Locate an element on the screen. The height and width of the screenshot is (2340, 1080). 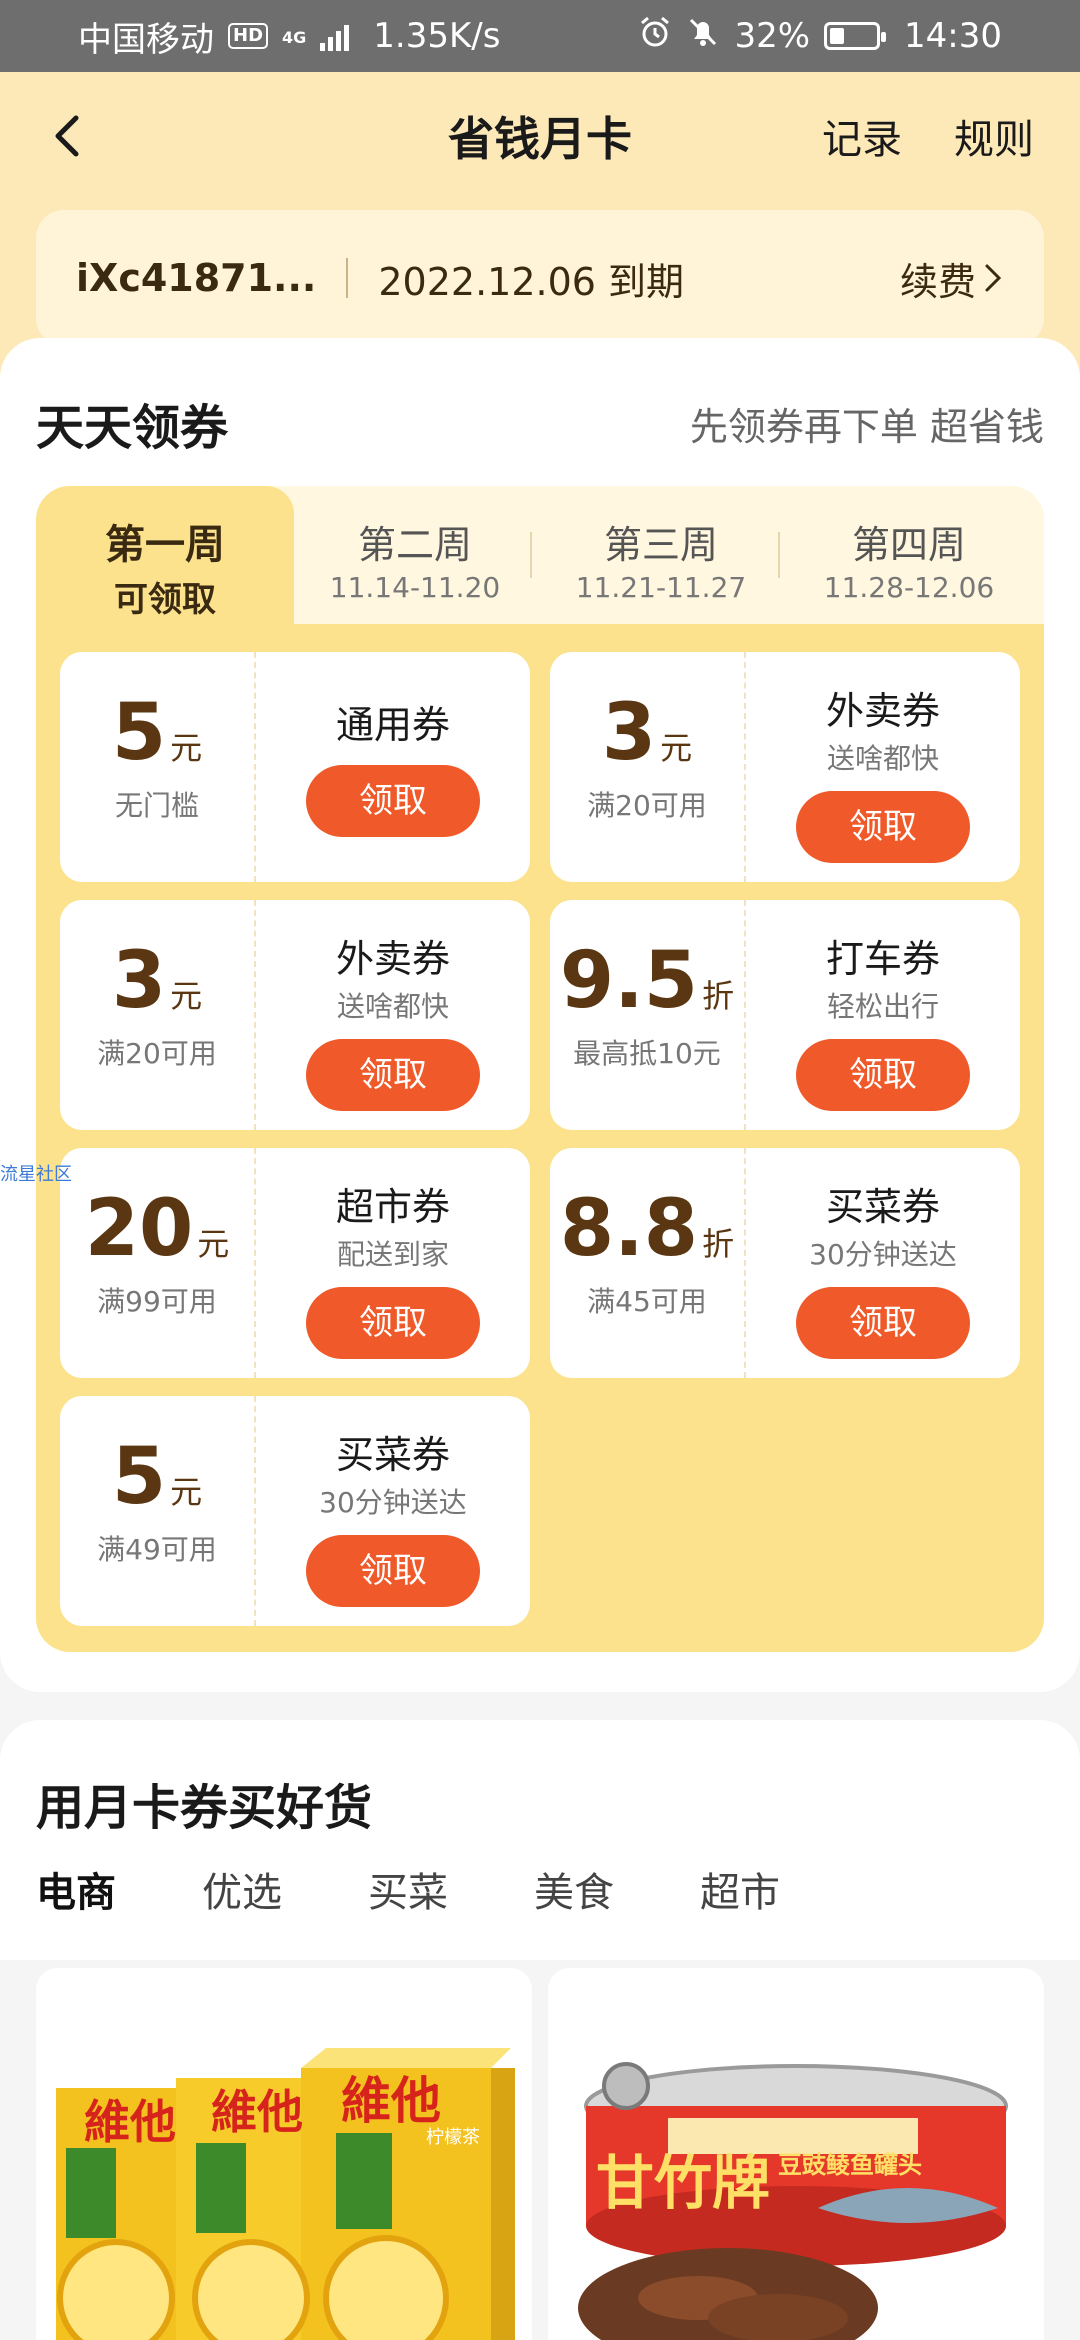
alarm-icon is located at coordinates (655, 36).